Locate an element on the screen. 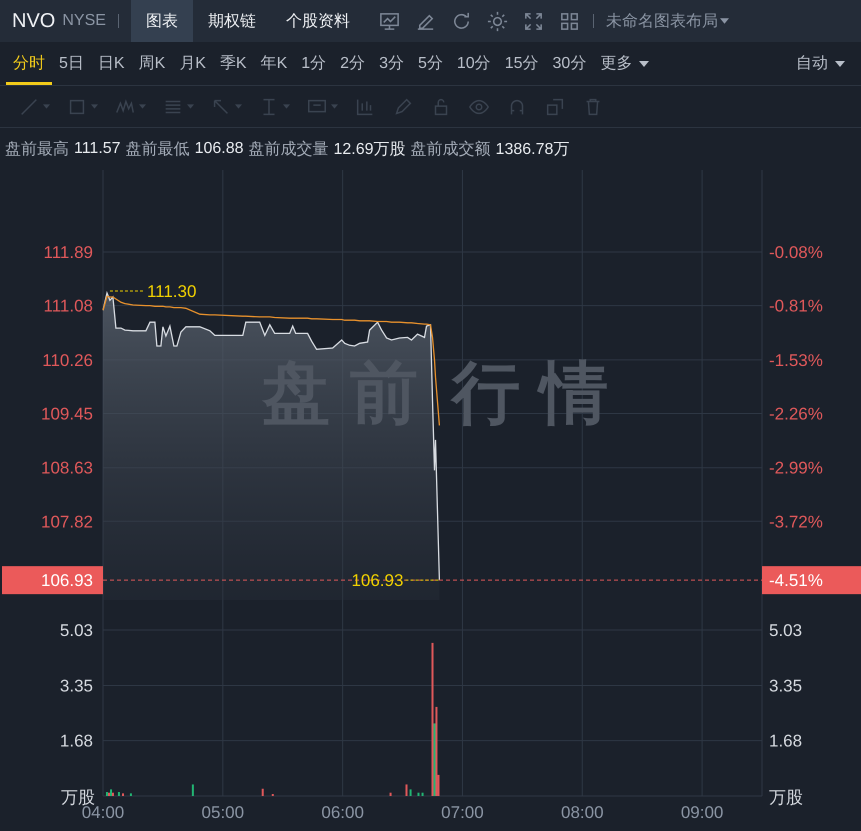  settings-icon is located at coordinates (497, 21).